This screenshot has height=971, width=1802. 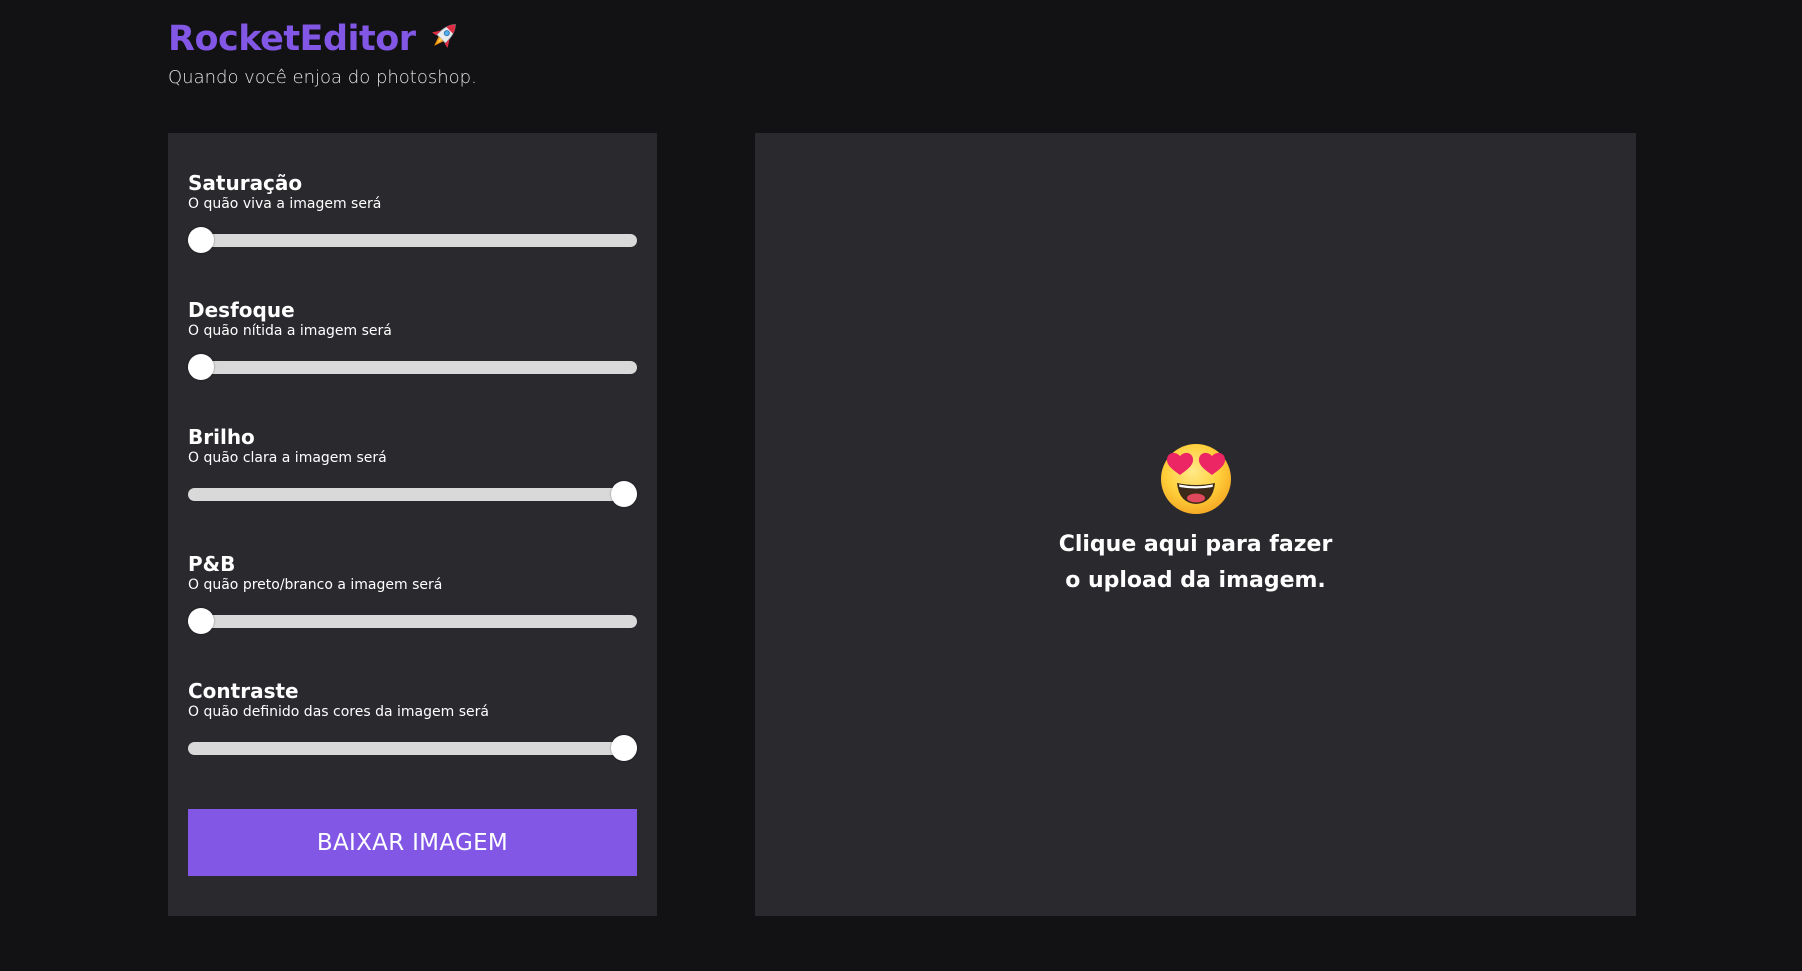 I want to click on control-label: Desfoque, so click(x=241, y=310).